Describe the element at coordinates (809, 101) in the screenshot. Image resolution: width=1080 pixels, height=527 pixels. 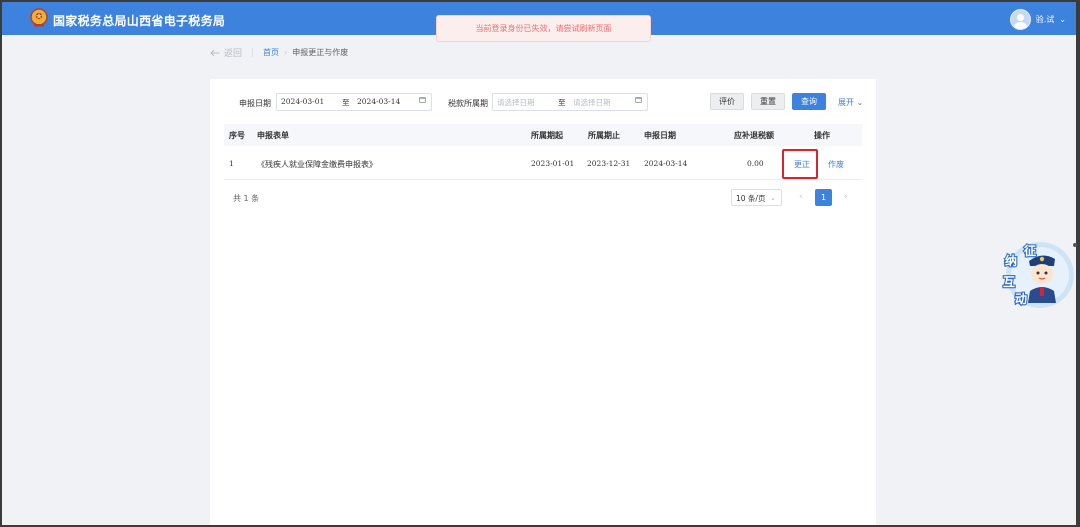
I see `query-button: 查询` at that location.